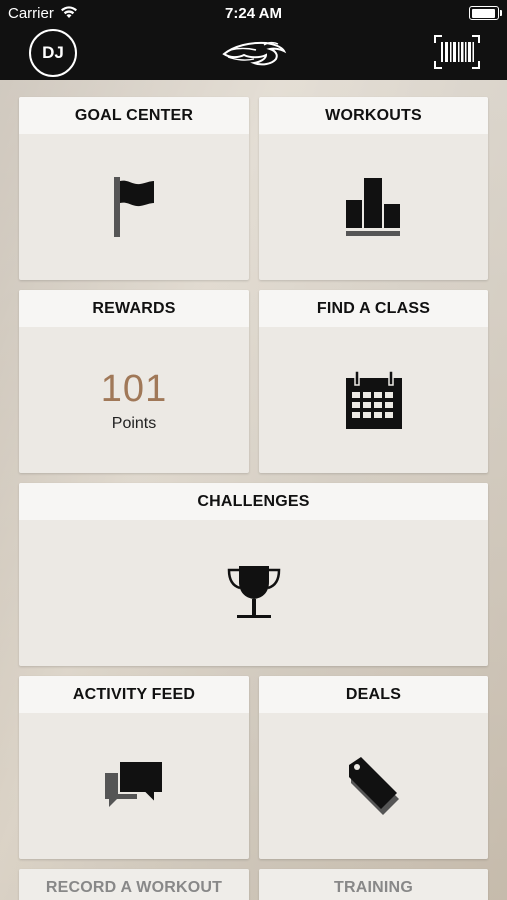 This screenshot has height=900, width=507. What do you see at coordinates (373, 694) in the screenshot?
I see `tile-deals-label: DEALS` at bounding box center [373, 694].